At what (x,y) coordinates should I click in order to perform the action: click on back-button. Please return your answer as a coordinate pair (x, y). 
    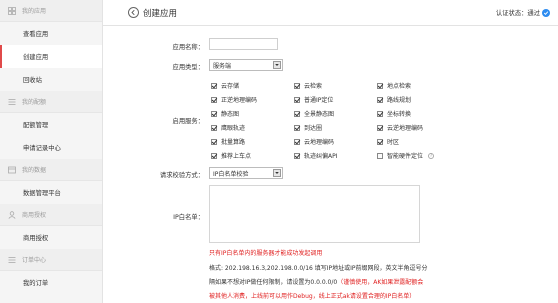
    Looking at the image, I should click on (133, 12).